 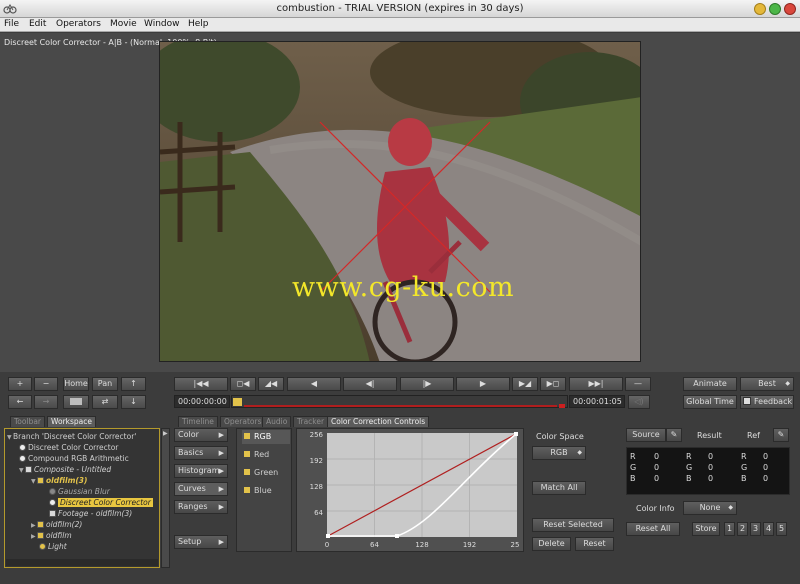 What do you see at coordinates (516, 434) in the screenshot?
I see `curve-point-end` at bounding box center [516, 434].